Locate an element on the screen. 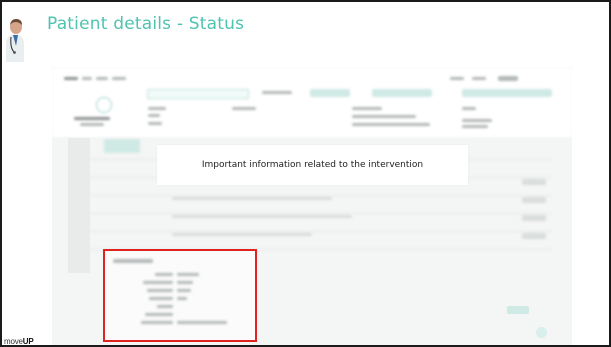 Image resolution: width=611 pixels, height=347 pixels. intervention-details-highlight is located at coordinates (180, 295).